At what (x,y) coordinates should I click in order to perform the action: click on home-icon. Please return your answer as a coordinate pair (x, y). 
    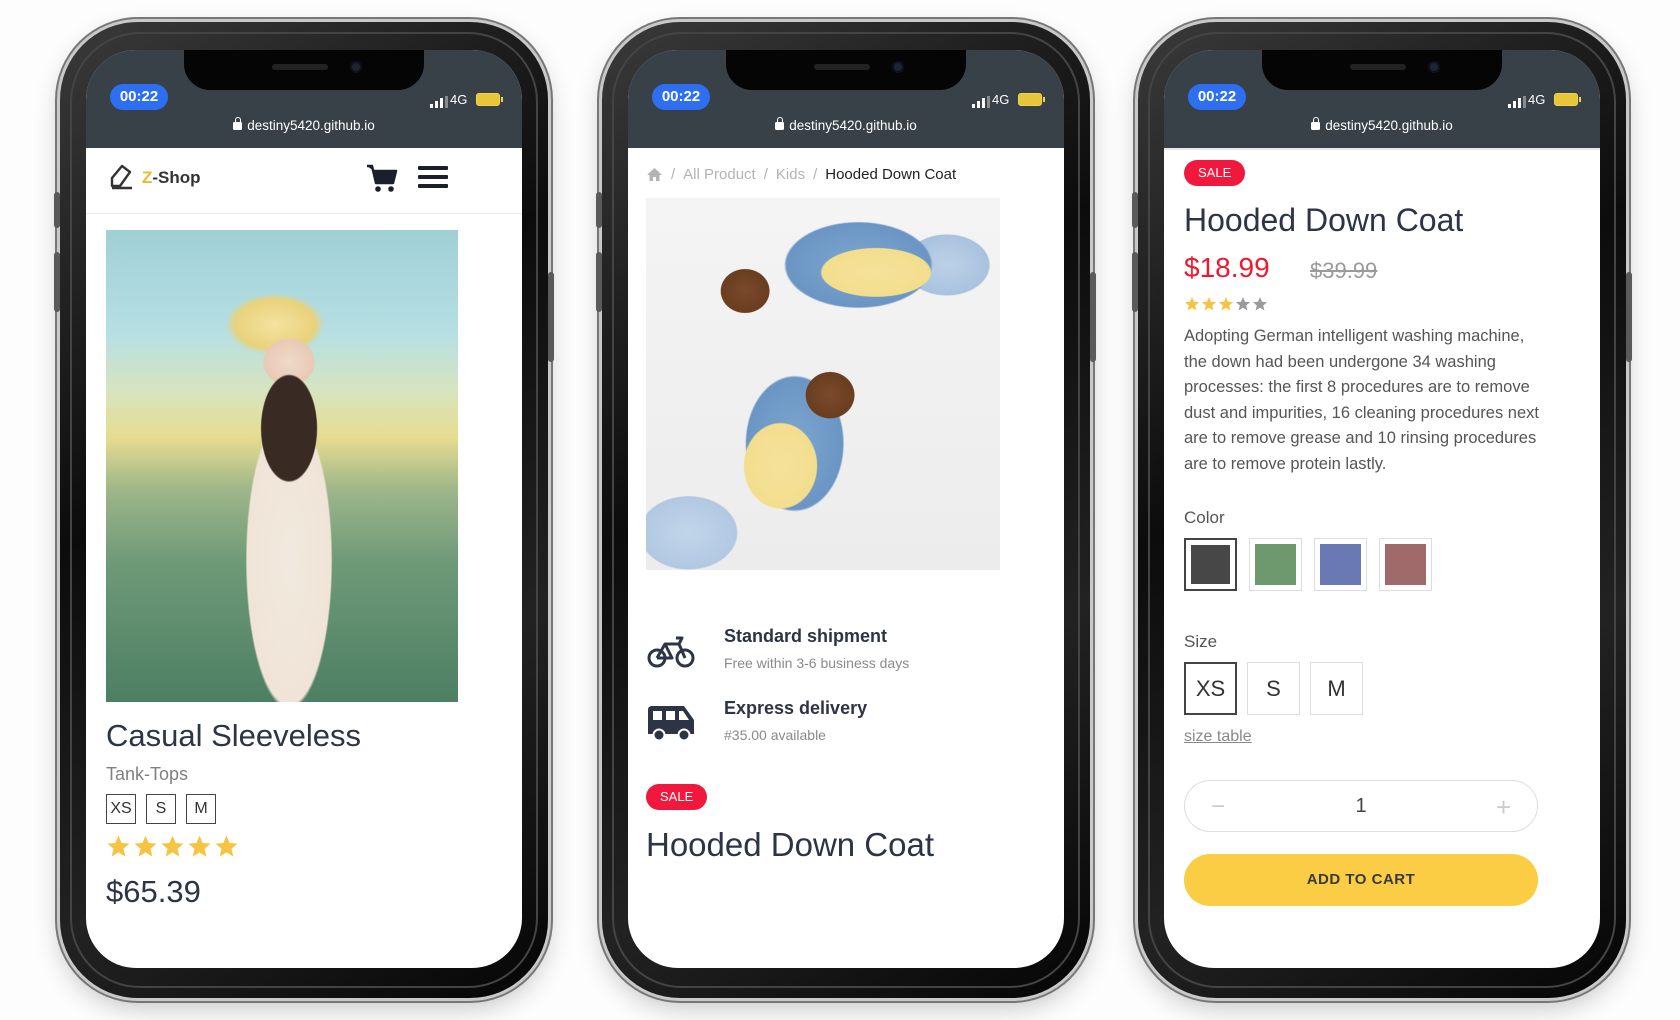
    Looking at the image, I should click on (654, 174).